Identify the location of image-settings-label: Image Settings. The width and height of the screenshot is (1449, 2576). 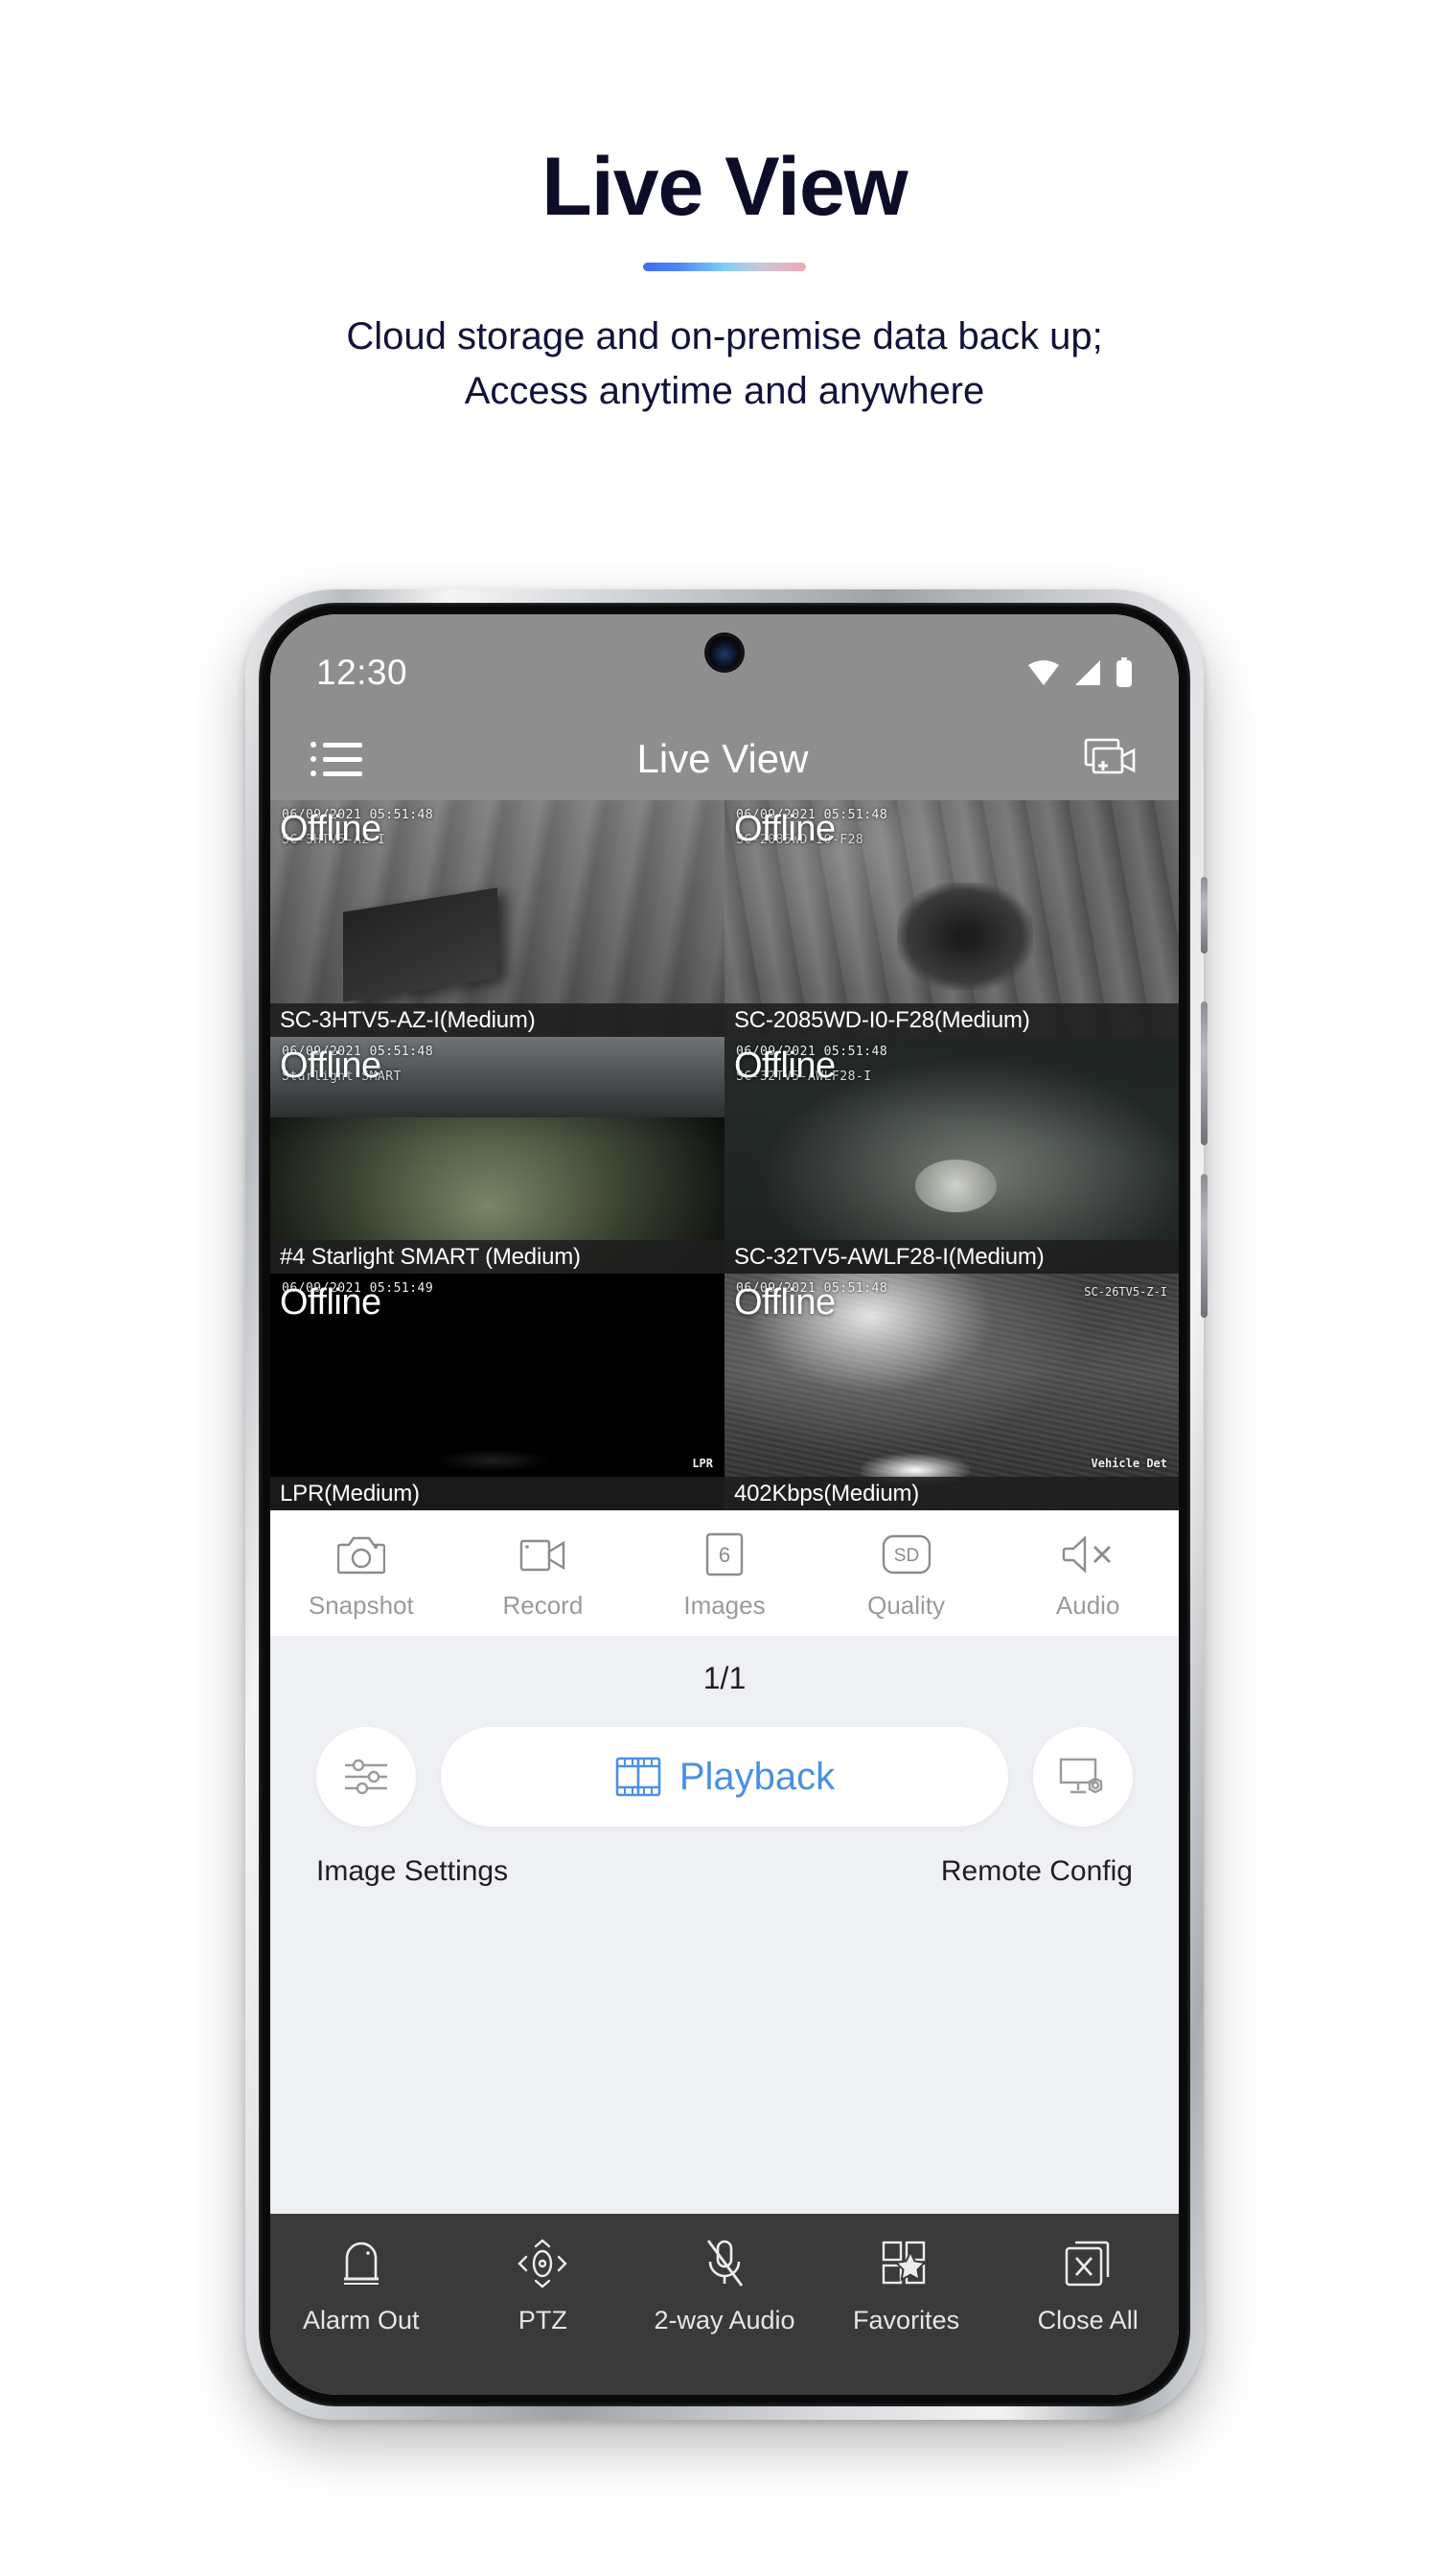
(412, 1871).